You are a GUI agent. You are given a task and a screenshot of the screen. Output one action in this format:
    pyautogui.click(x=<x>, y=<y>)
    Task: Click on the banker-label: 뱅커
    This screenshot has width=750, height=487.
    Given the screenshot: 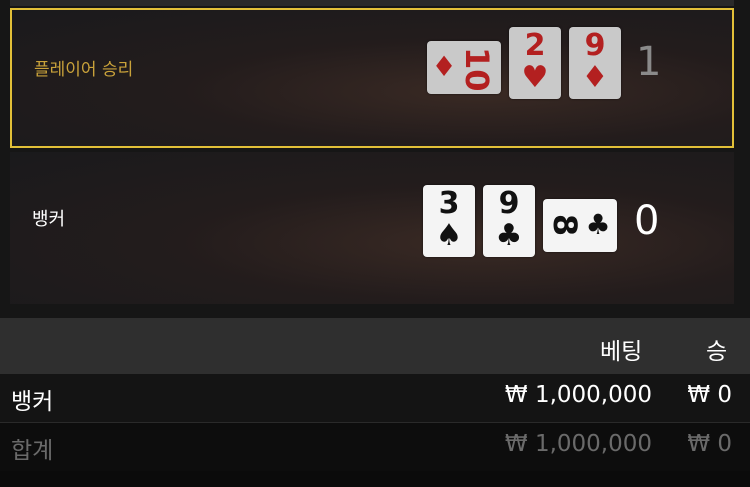 What is the action you would take?
    pyautogui.click(x=49, y=219)
    